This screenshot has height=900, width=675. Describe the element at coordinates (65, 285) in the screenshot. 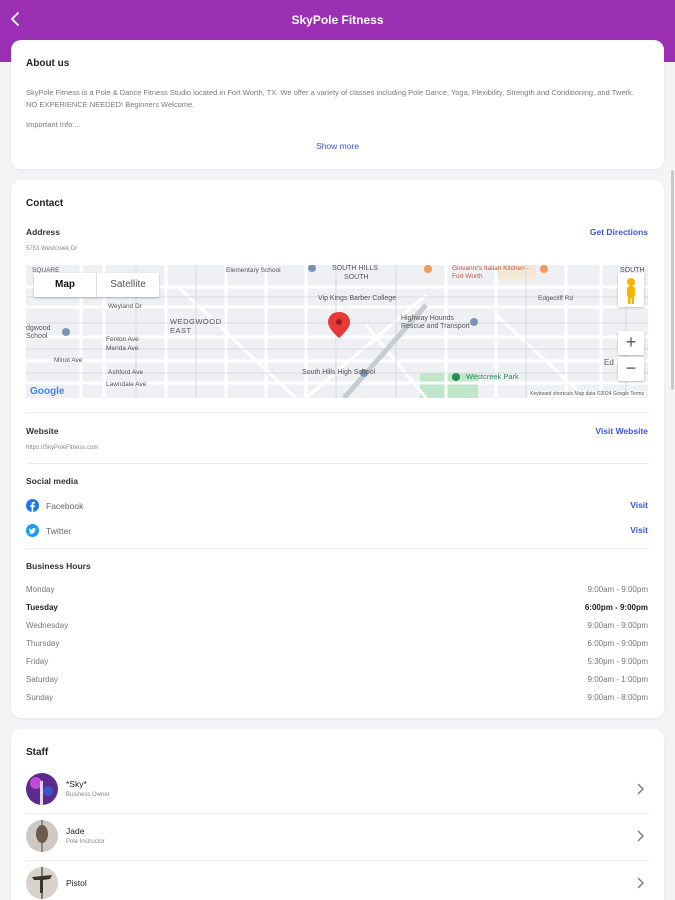

I see `map-tab: Map` at that location.